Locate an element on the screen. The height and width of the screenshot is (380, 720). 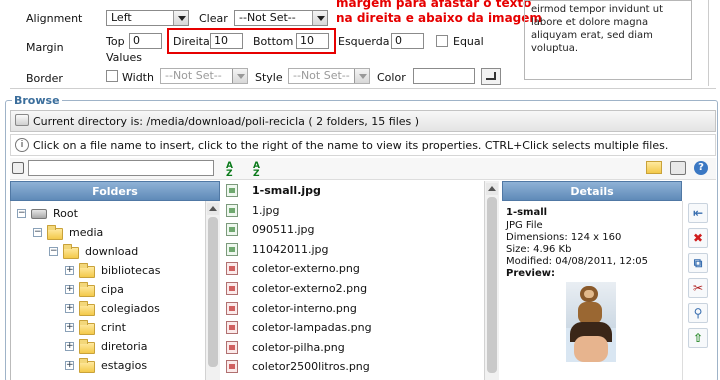
preview-child-face is located at coordinates (591, 349).